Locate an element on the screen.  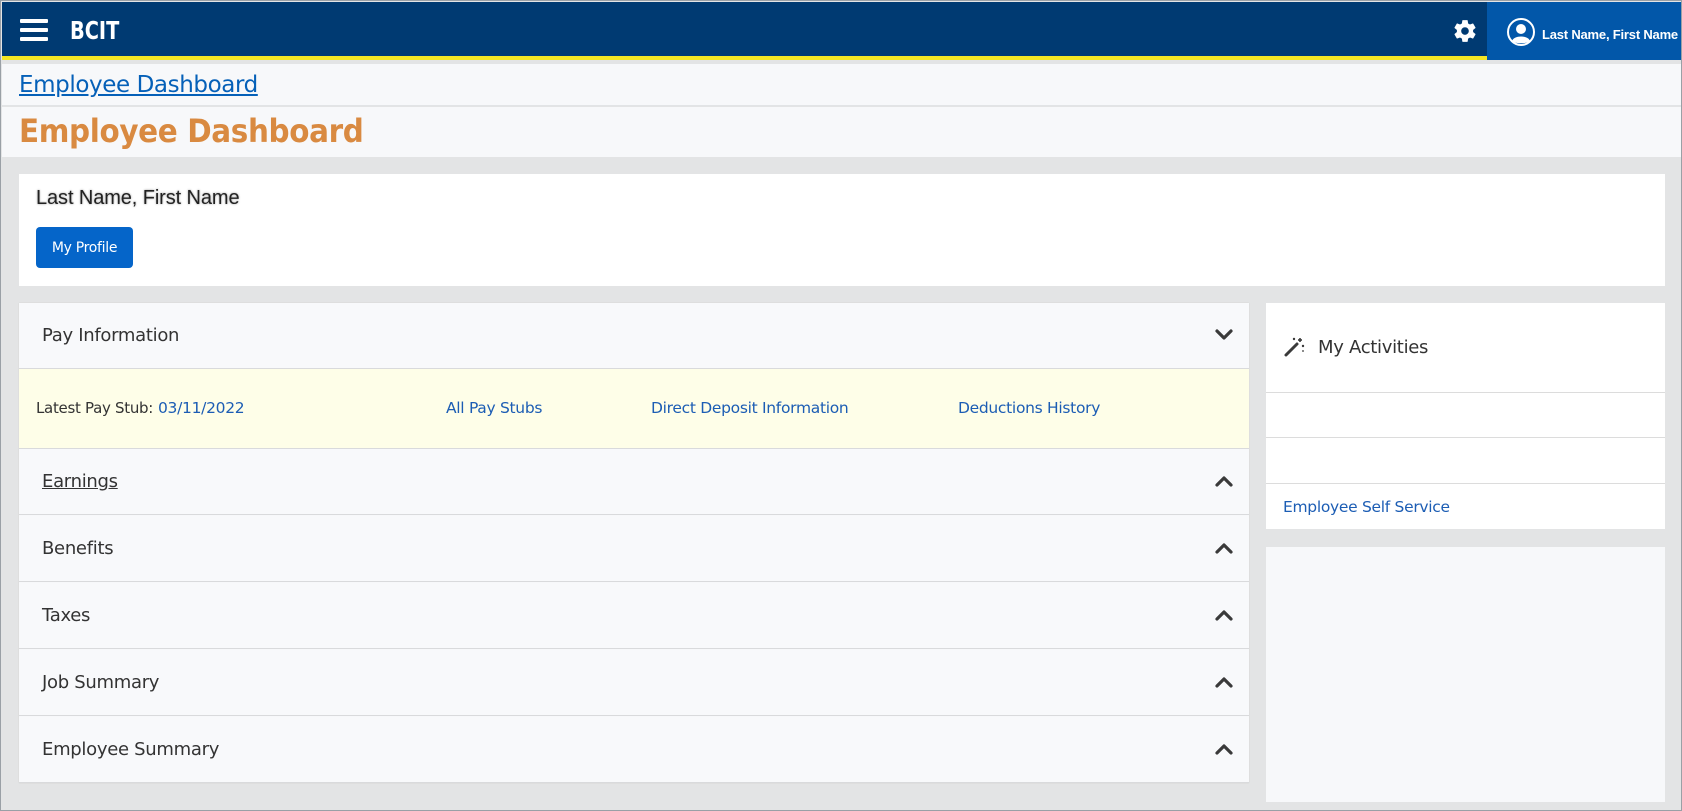
section-label: Pay Information is located at coordinates (111, 335).